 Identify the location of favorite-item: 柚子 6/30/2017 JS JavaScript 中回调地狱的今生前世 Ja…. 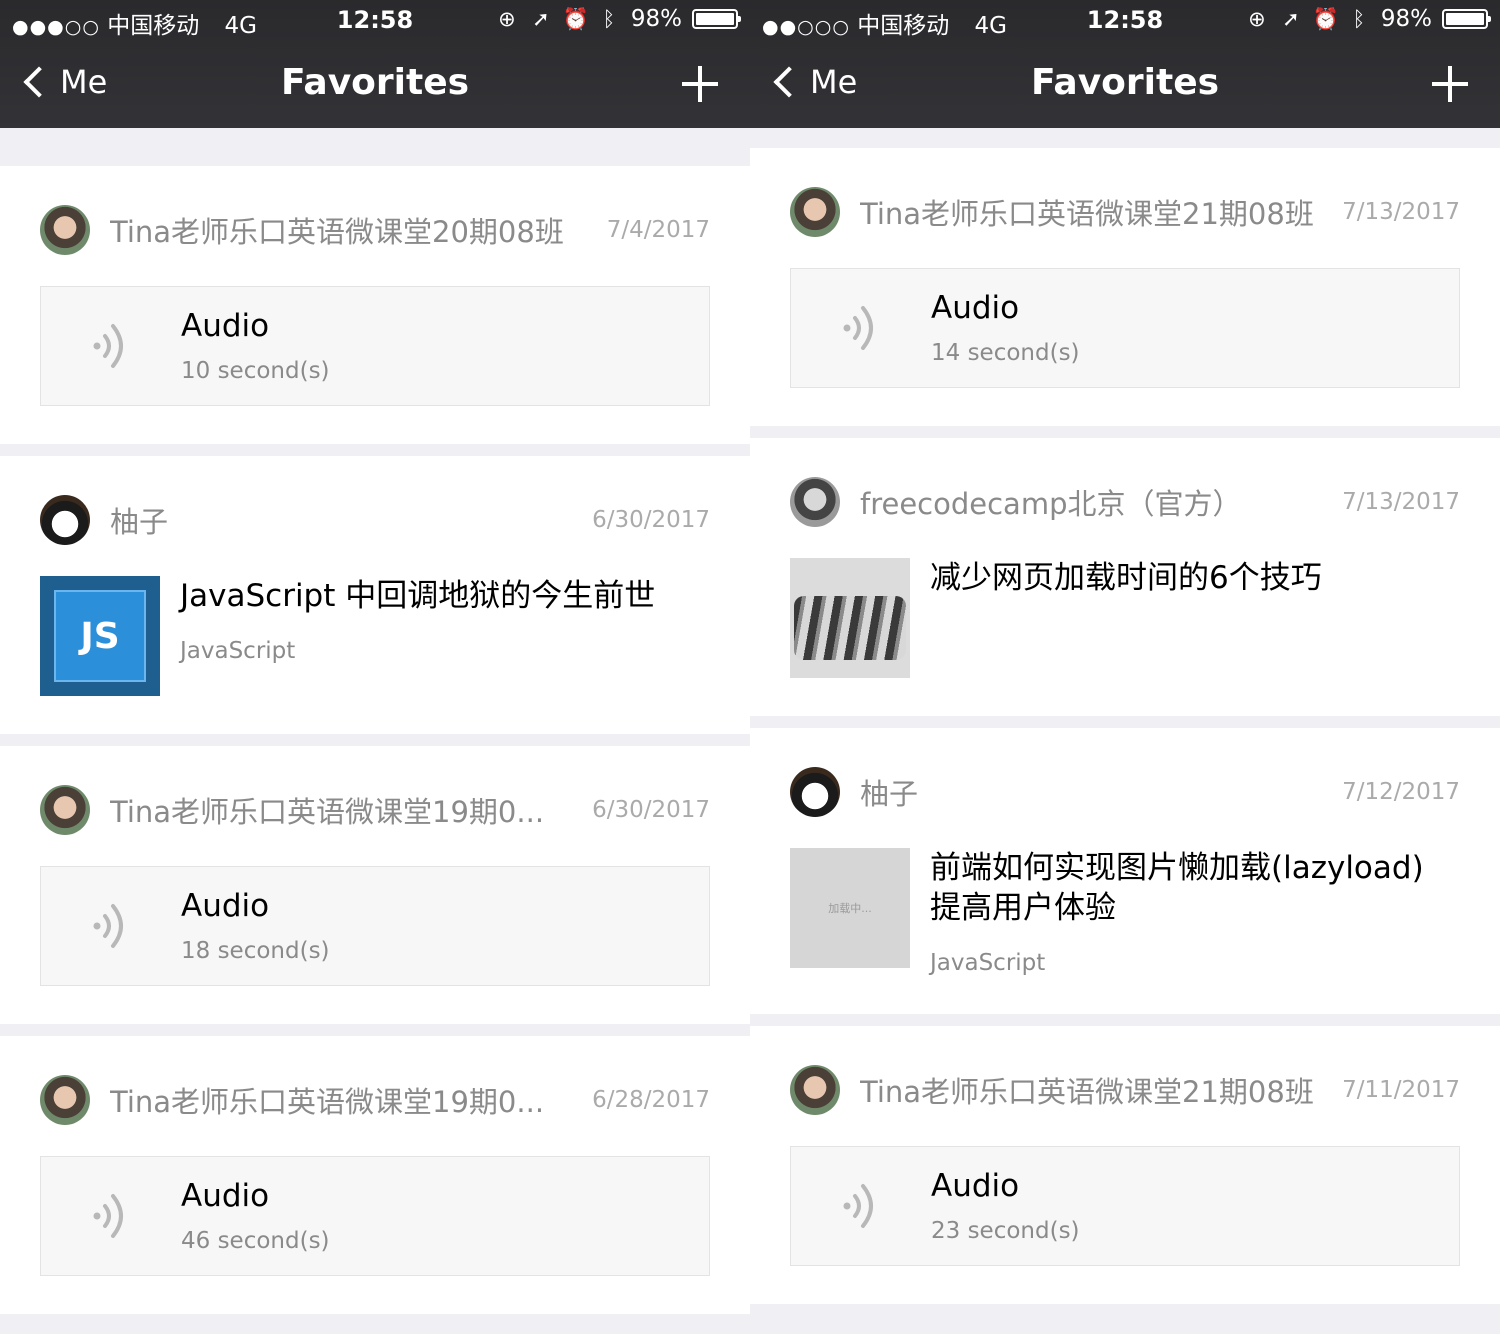
(375, 595).